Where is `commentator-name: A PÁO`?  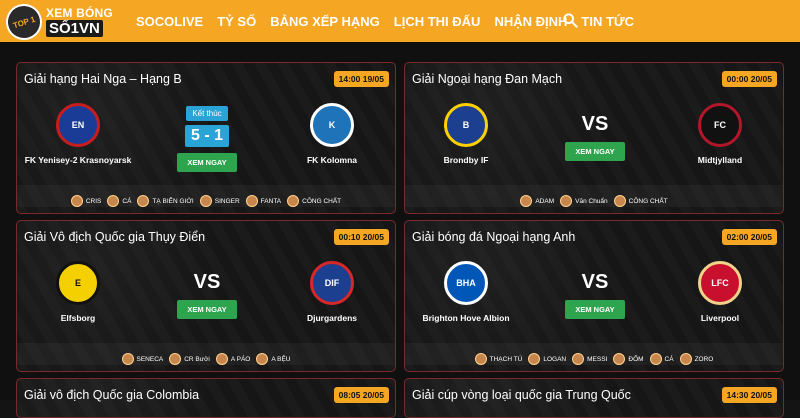 commentator-name: A PÁO is located at coordinates (240, 359).